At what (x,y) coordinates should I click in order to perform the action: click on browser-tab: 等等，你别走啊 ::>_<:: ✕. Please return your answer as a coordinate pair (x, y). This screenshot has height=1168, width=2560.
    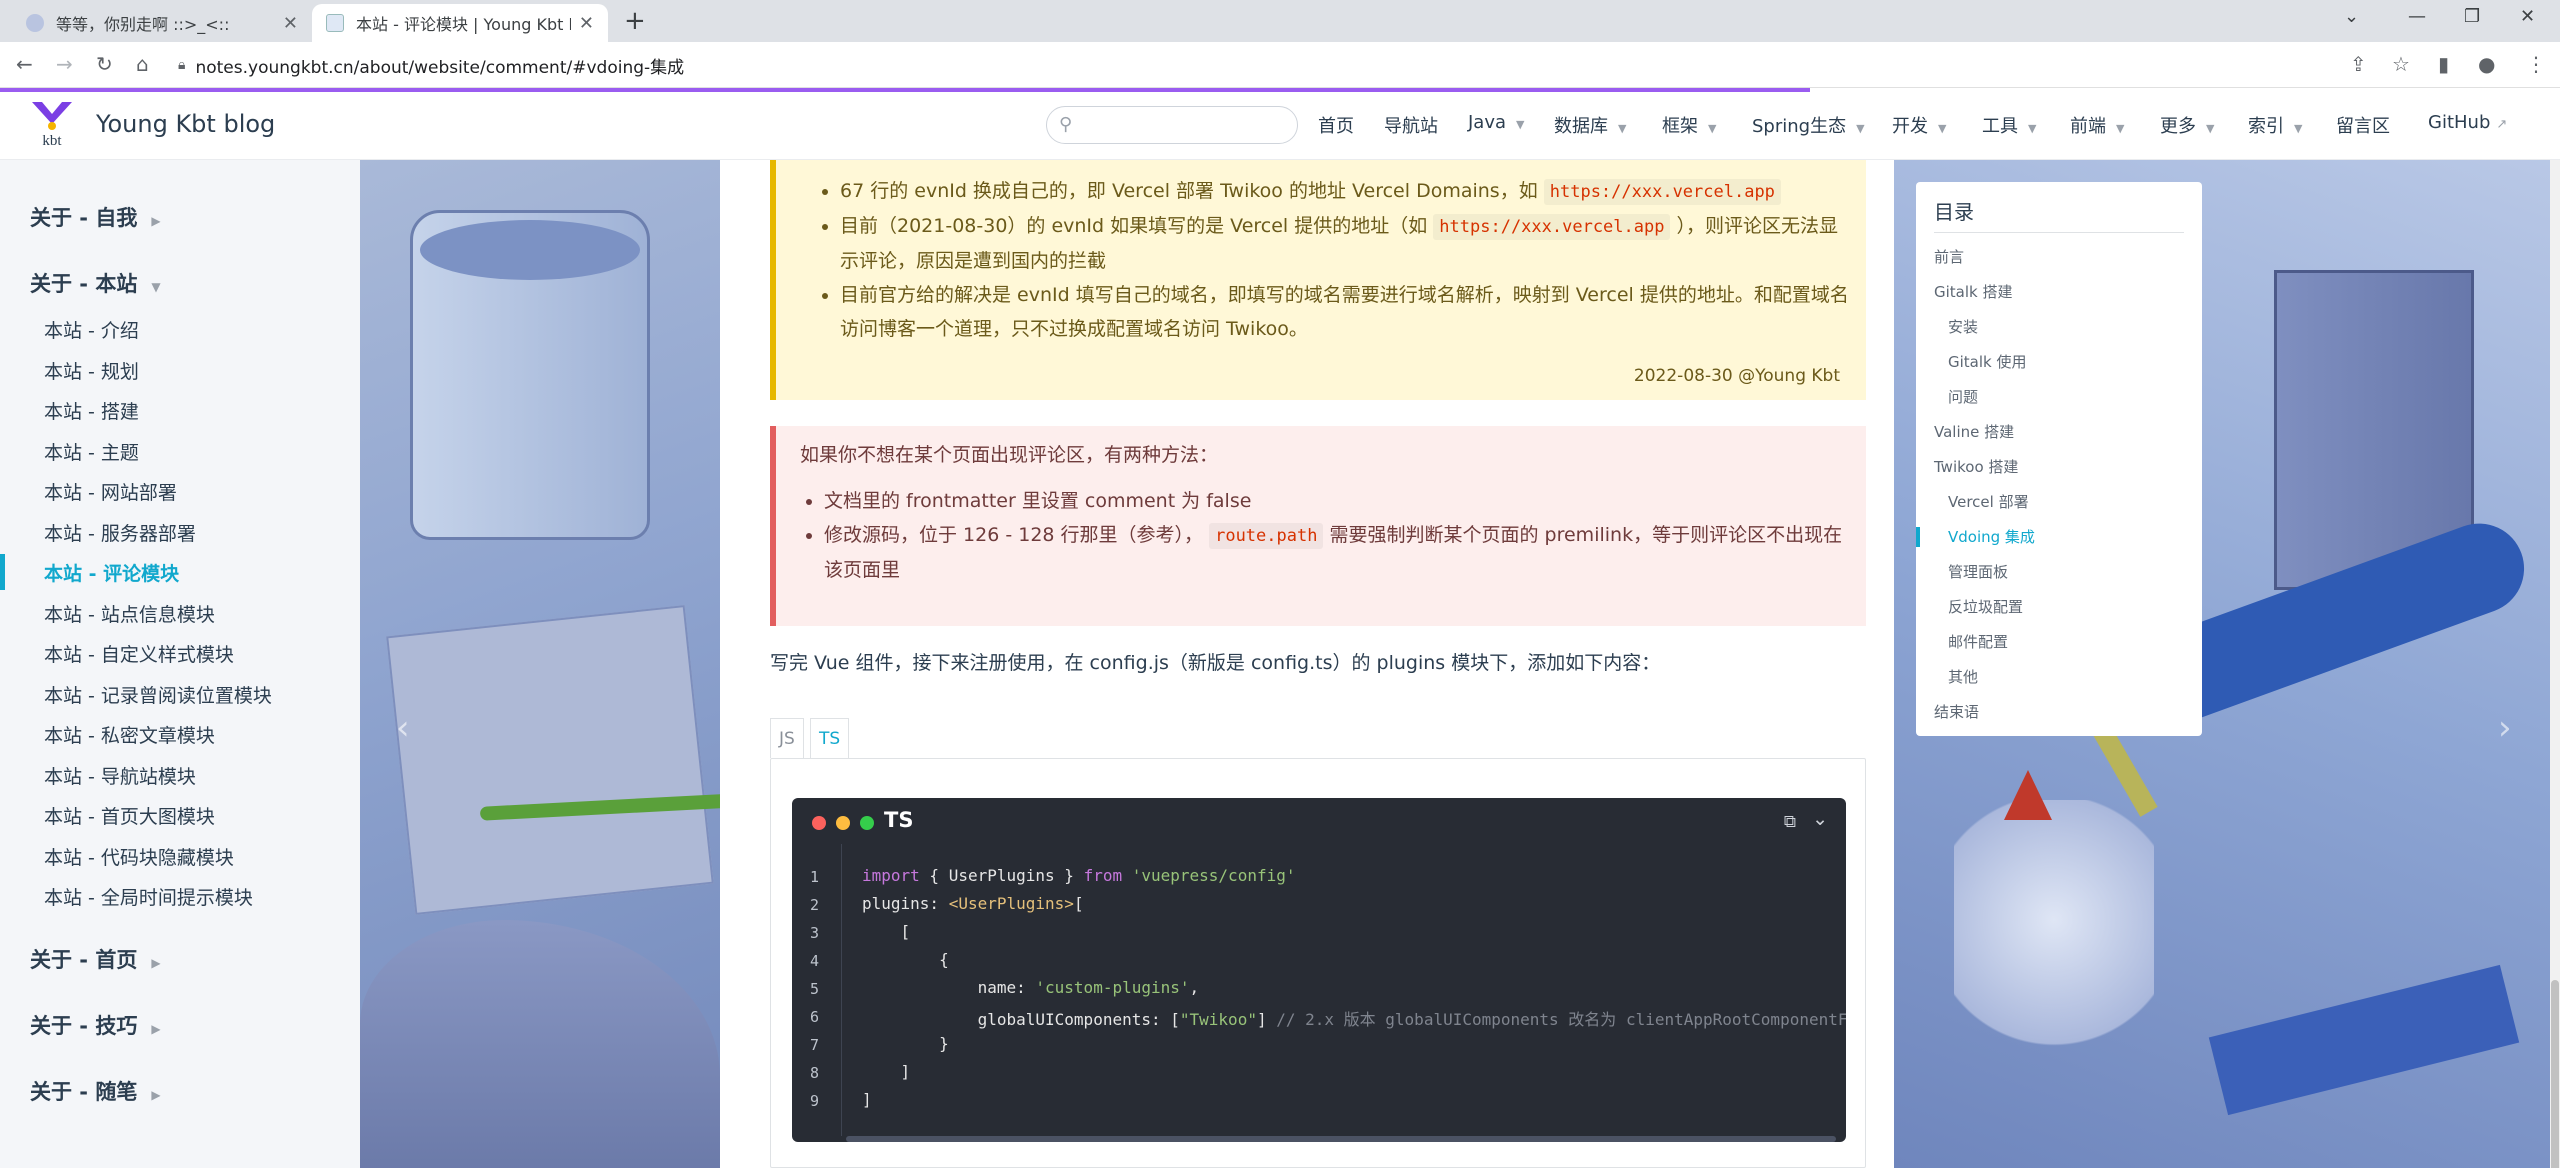
    Looking at the image, I should click on (162, 23).